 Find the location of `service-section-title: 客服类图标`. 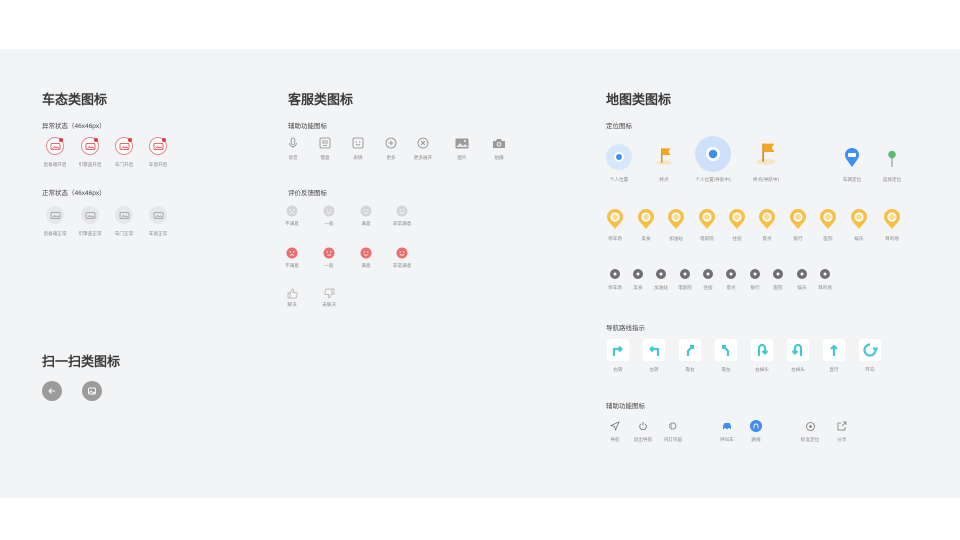

service-section-title: 客服类图标 is located at coordinates (321, 99).